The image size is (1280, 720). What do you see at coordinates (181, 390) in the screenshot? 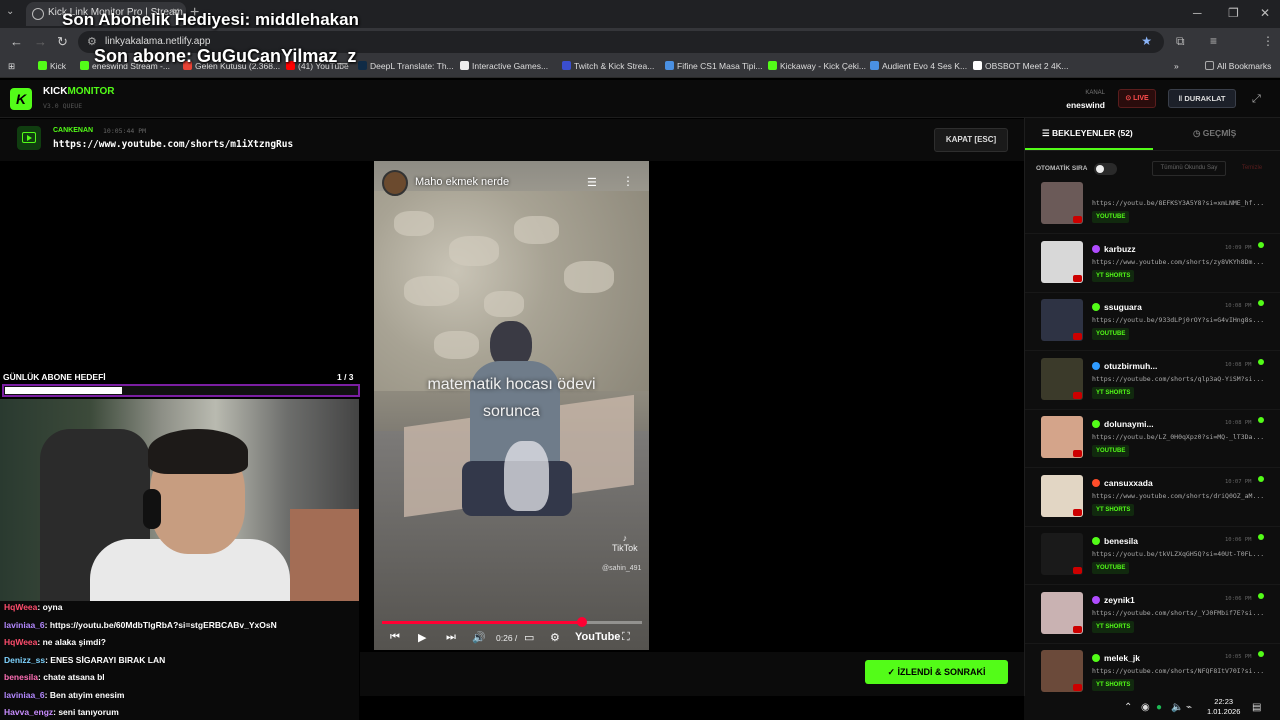
I see `goal-progress-bar` at bounding box center [181, 390].